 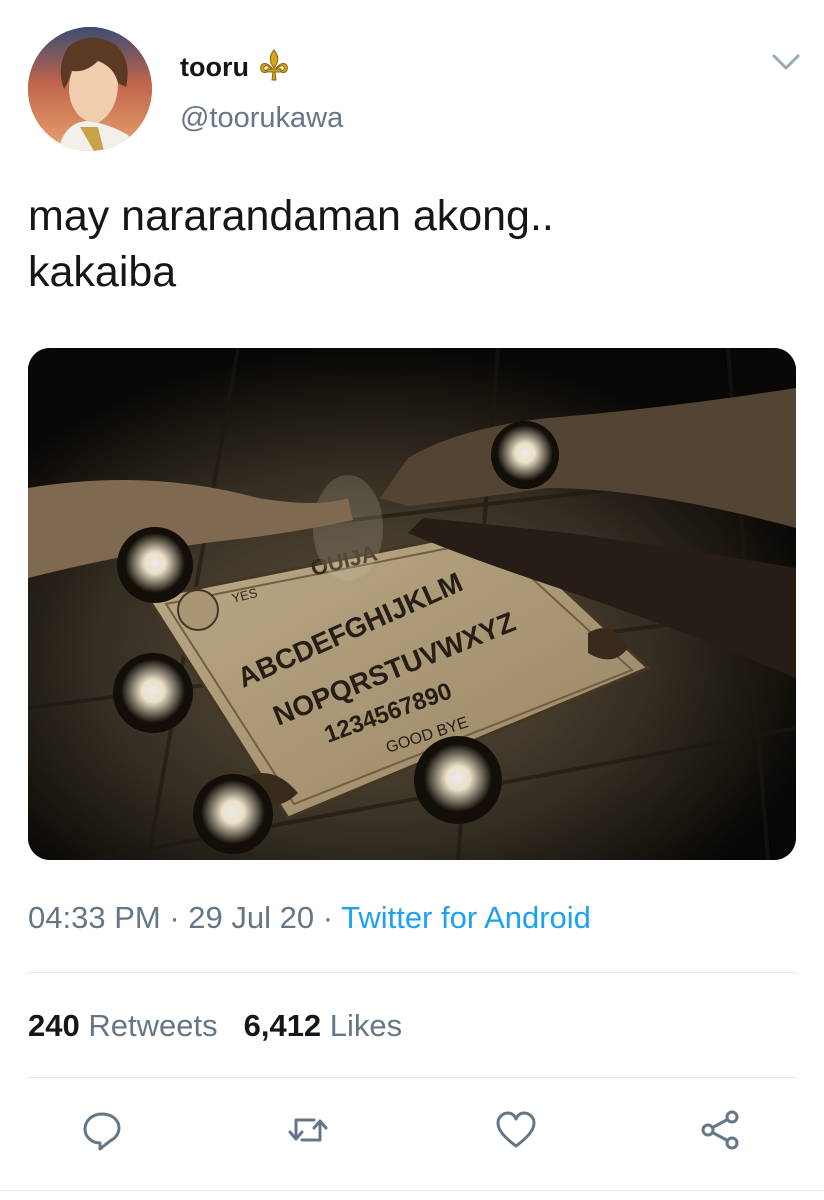 I want to click on likes-count: 6,412, so click(x=282, y=1025).